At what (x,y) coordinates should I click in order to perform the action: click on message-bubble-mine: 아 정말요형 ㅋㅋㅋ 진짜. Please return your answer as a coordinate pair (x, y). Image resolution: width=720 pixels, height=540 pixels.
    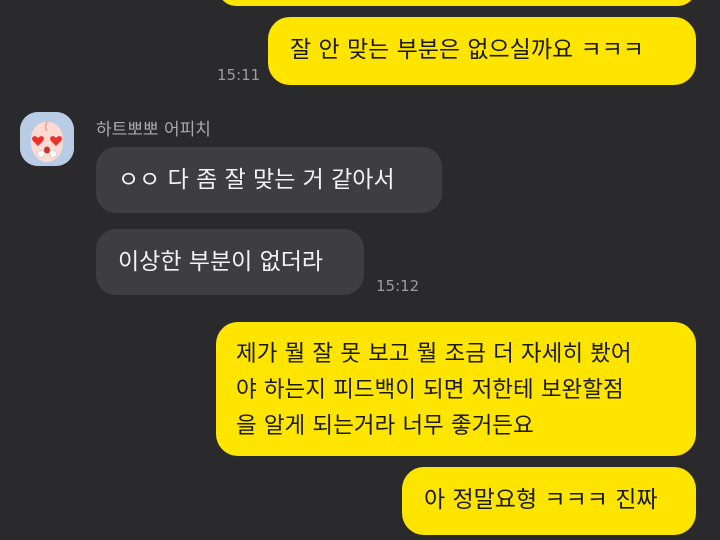
    Looking at the image, I should click on (549, 501).